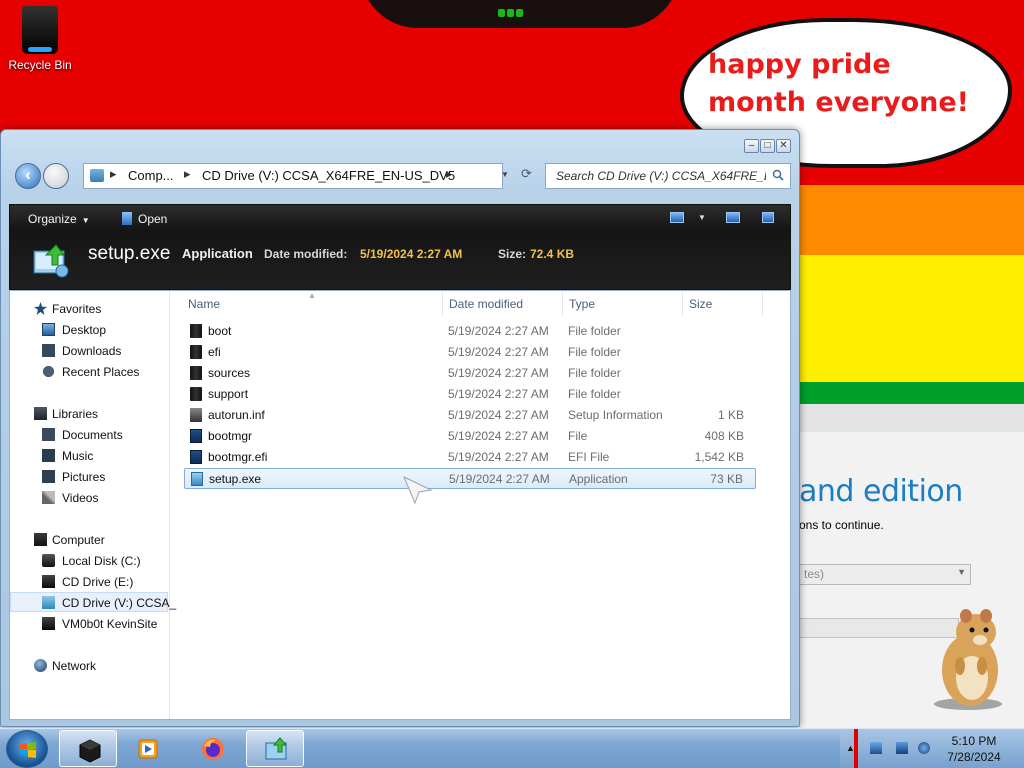  What do you see at coordinates (147, 748) in the screenshot?
I see `taskbar-media-player-button` at bounding box center [147, 748].